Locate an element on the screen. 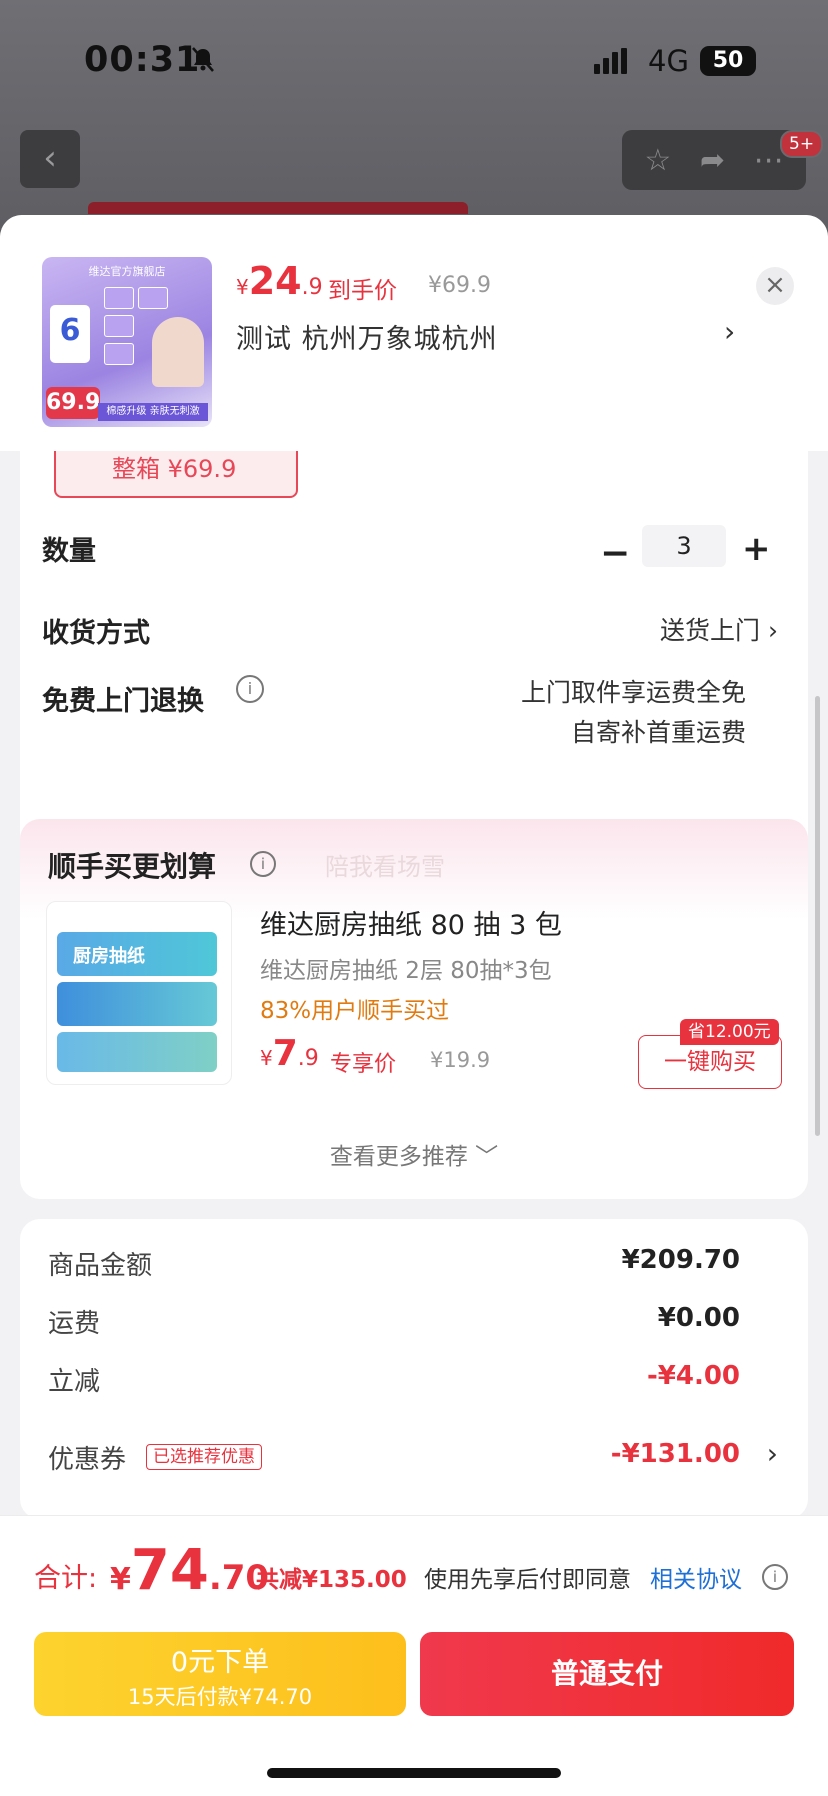 This screenshot has height=1796, width=828. share-icon: ➦ is located at coordinates (712, 160).